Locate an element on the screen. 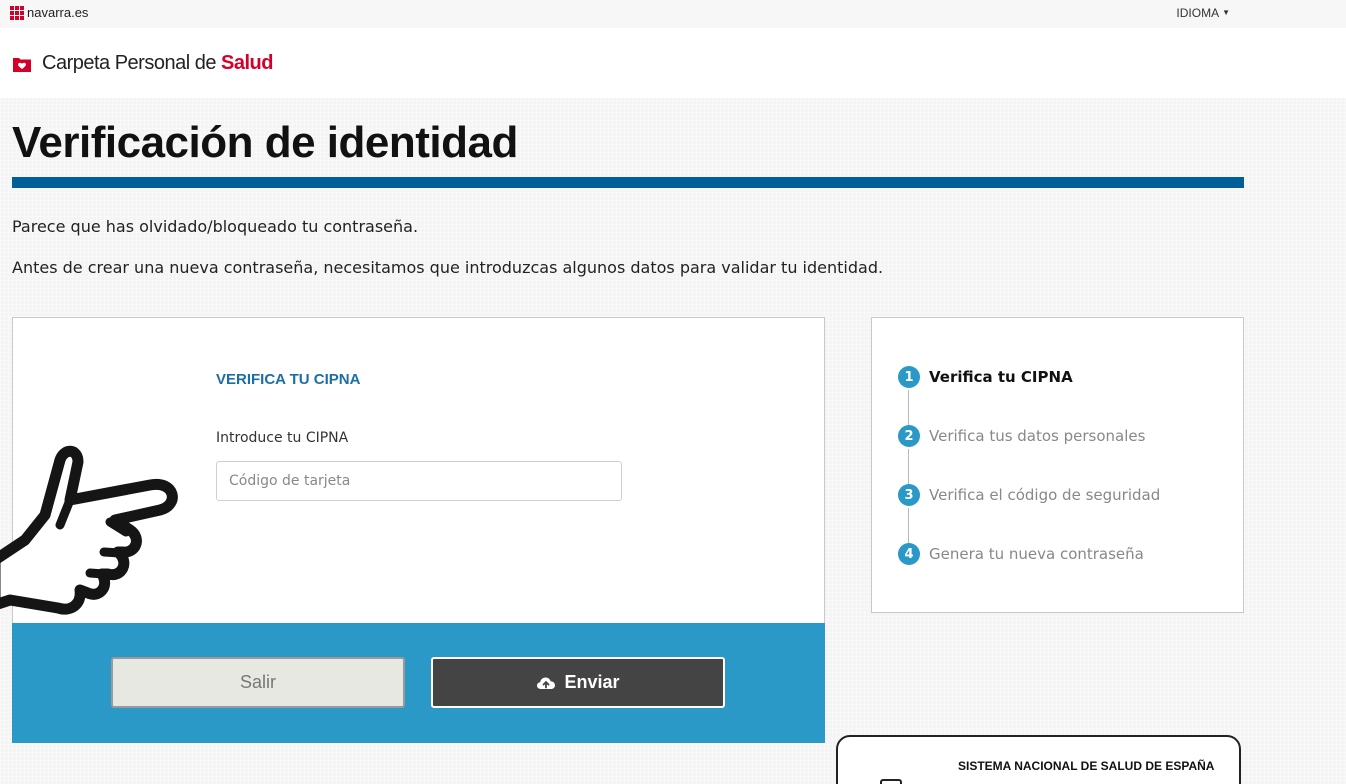  step-item: 1 Verifica tu CIPNA is located at coordinates (985, 377).